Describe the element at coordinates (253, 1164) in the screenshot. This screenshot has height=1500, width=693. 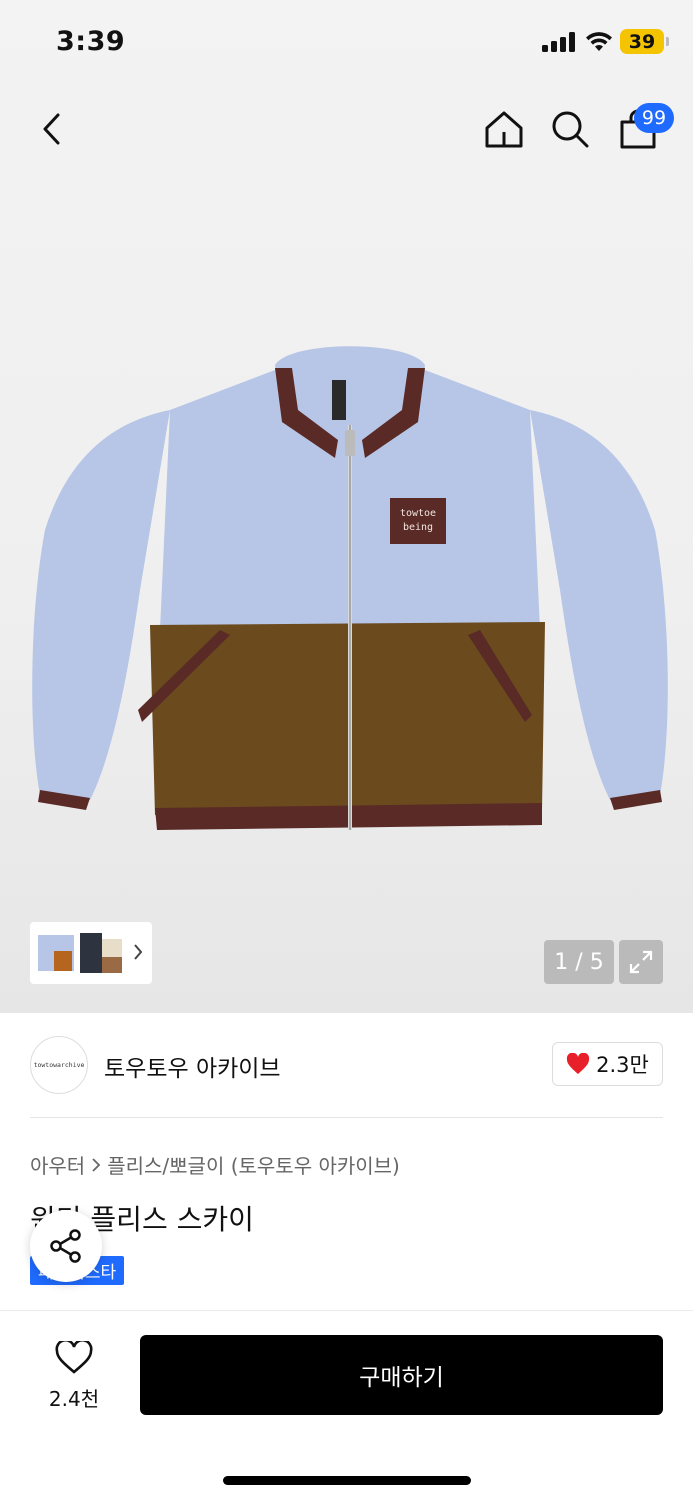
I see `breadcrumb-subcategory: 플리스/뽀글이 (토우토우 아카이브)` at that location.